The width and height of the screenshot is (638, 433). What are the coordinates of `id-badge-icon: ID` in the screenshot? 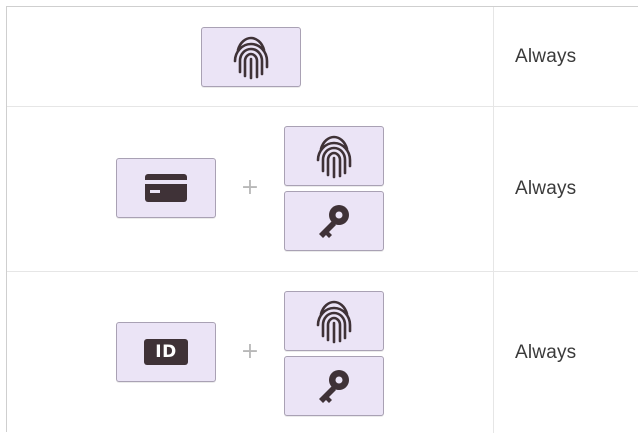 It's located at (166, 352).